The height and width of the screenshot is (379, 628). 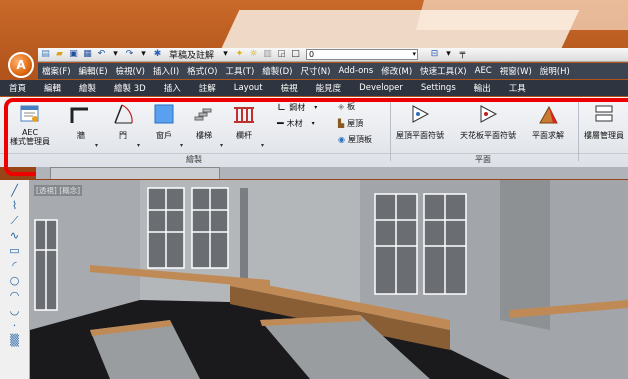 I want to click on floor-manager-button: 樓層管理員, so click(x=604, y=121).